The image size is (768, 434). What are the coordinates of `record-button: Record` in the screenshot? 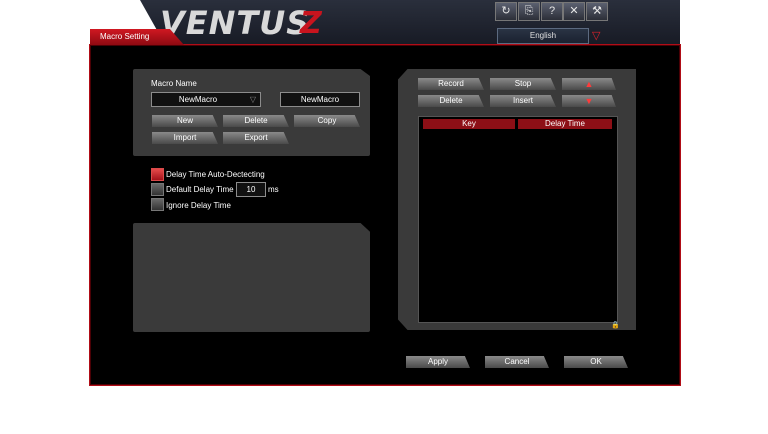 It's located at (451, 84).